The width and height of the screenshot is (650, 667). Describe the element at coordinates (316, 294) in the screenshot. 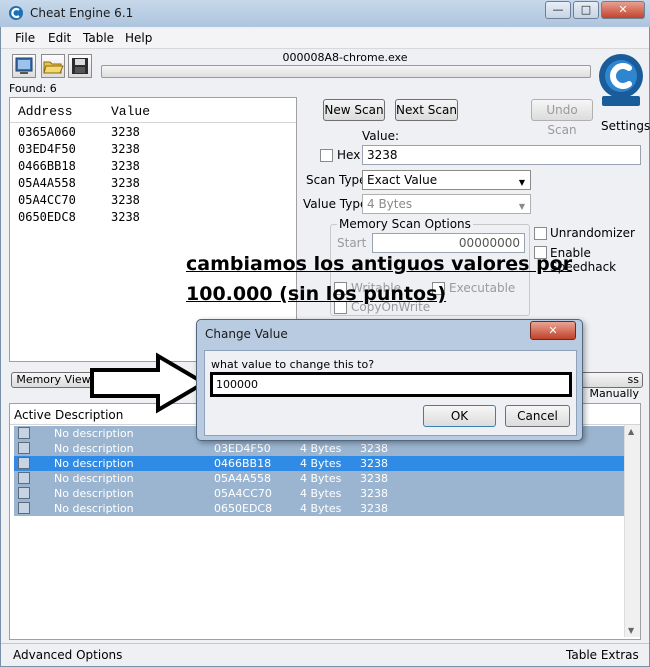

I see `annotation-line-2: 100.000 (sin los puntos)` at that location.